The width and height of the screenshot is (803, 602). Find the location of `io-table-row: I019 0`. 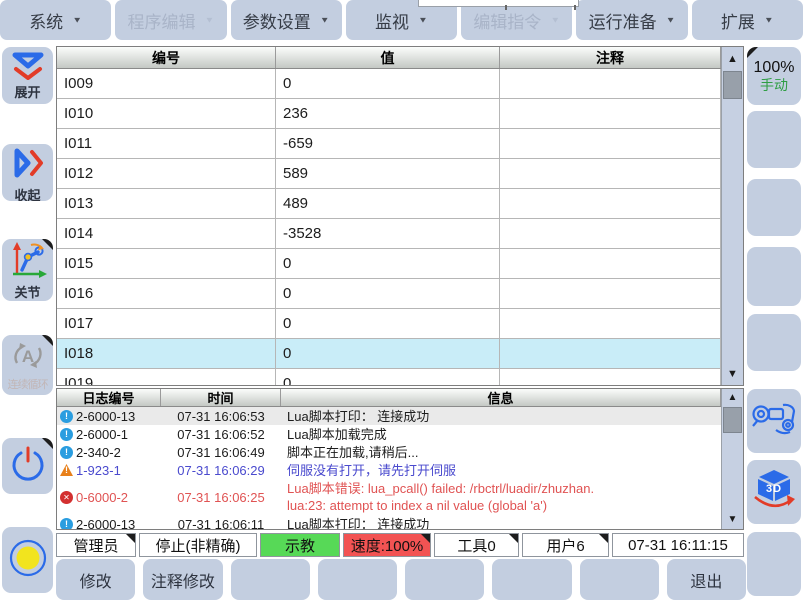

io-table-row: I019 0 is located at coordinates (389, 377).